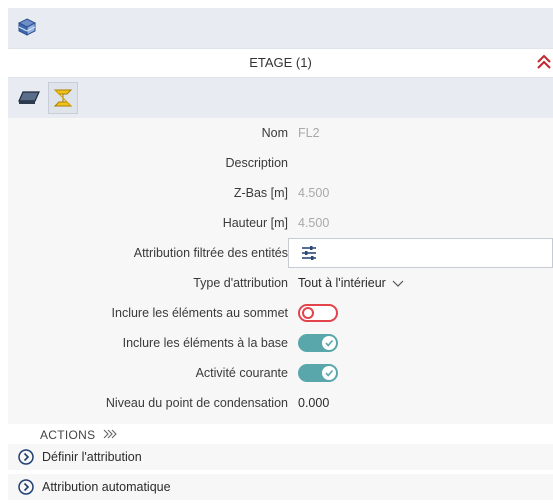 This screenshot has width=553, height=504. Describe the element at coordinates (313, 223) in the screenshot. I see `hauteur-field: 4.500` at that location.